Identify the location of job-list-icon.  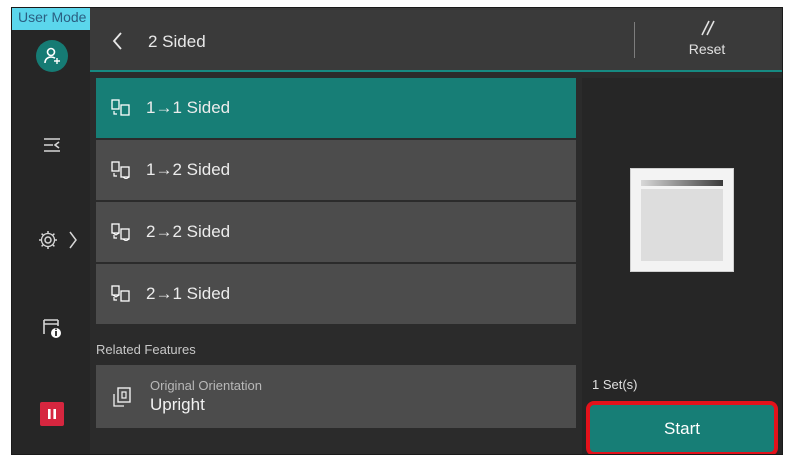
(52, 145).